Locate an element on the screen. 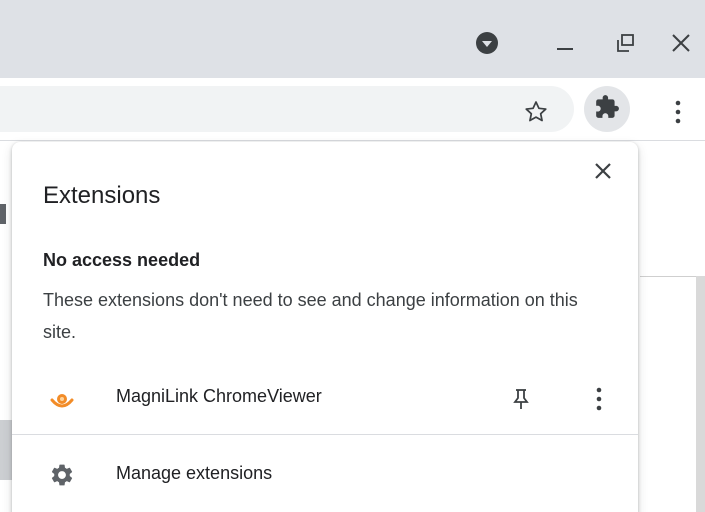 The image size is (705, 512). puzzle-piece-icon is located at coordinates (607, 109).